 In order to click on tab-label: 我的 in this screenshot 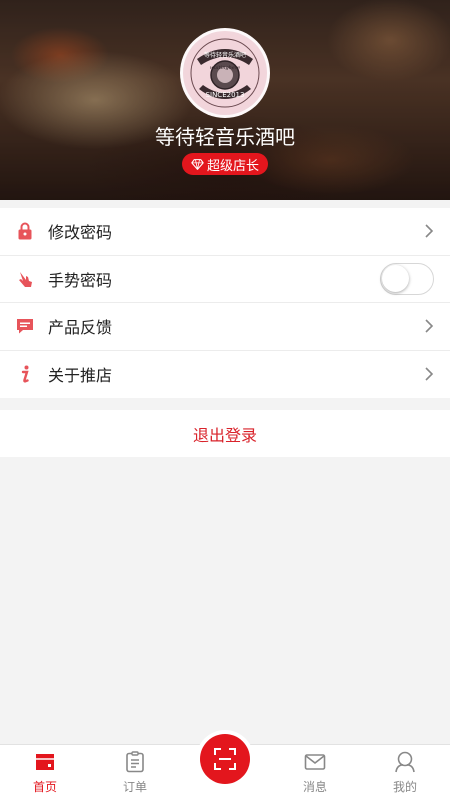, I will do `click(404, 787)`.